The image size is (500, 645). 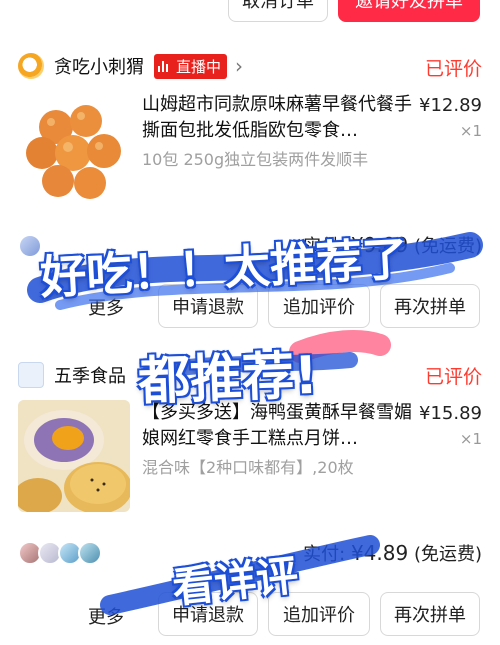 I want to click on live-bars-icon, so click(x=164, y=66).